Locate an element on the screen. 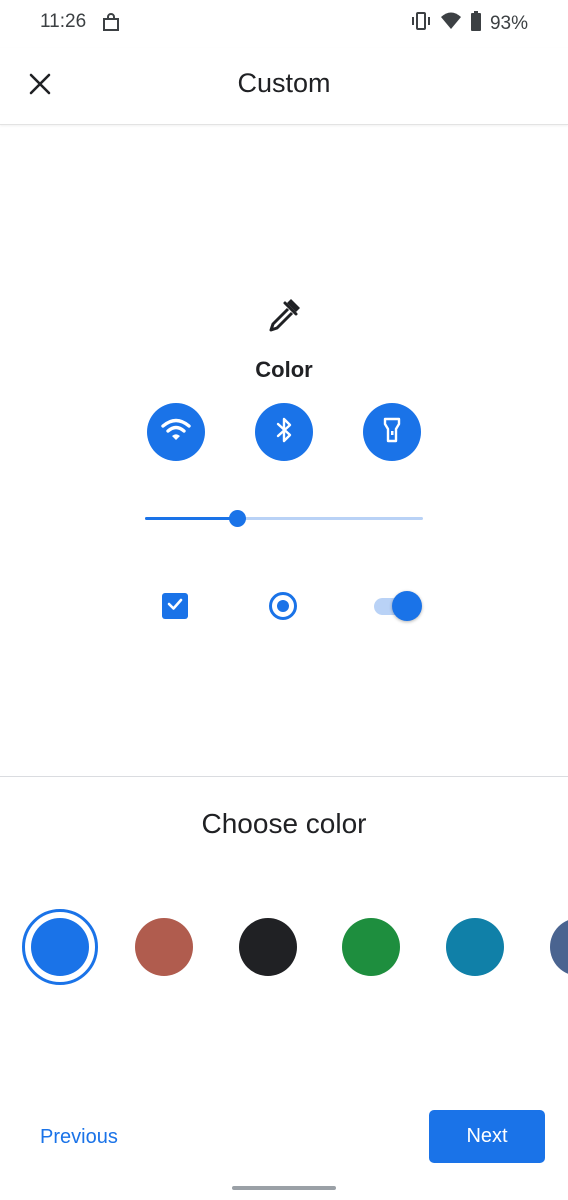 This screenshot has height=1200, width=568. color-swatch-slate-blue is located at coordinates (559, 947).